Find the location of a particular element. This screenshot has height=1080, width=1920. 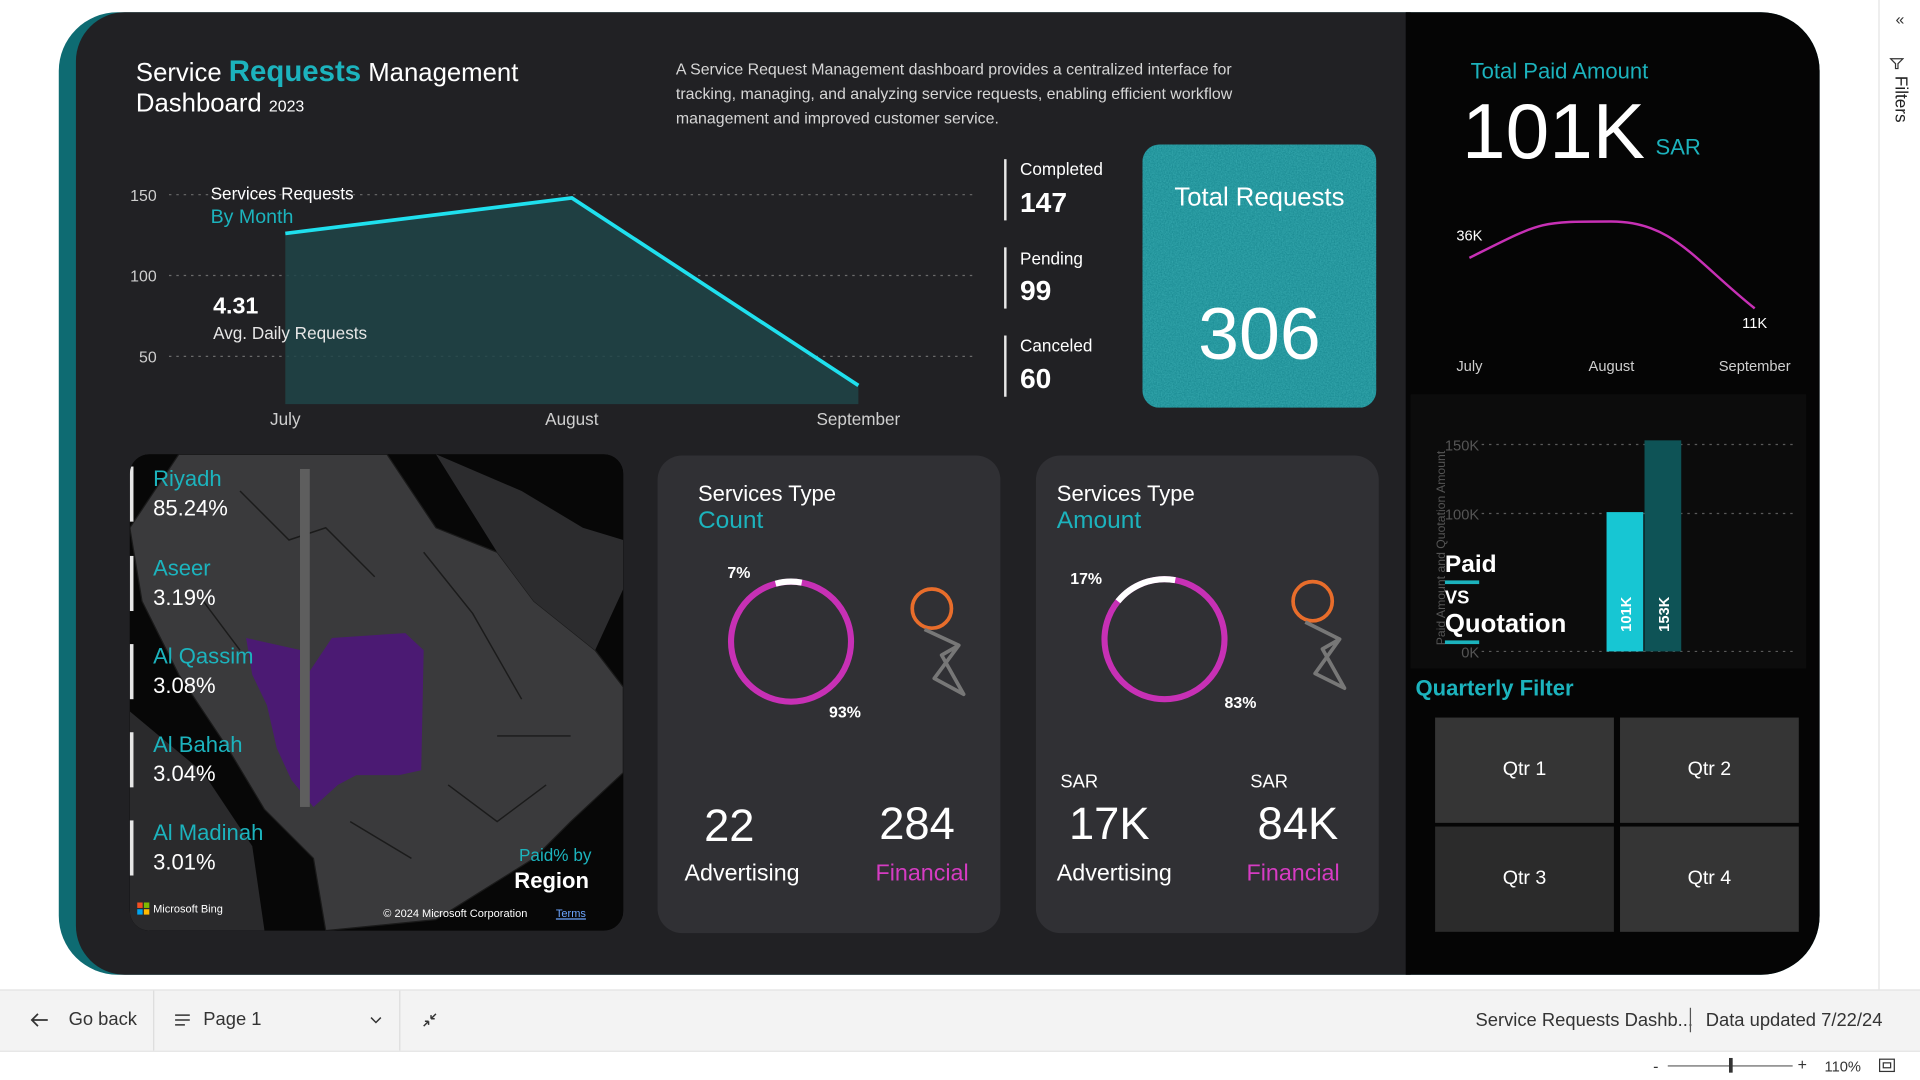

amount-small-pct: 17% is located at coordinates (1086, 578).